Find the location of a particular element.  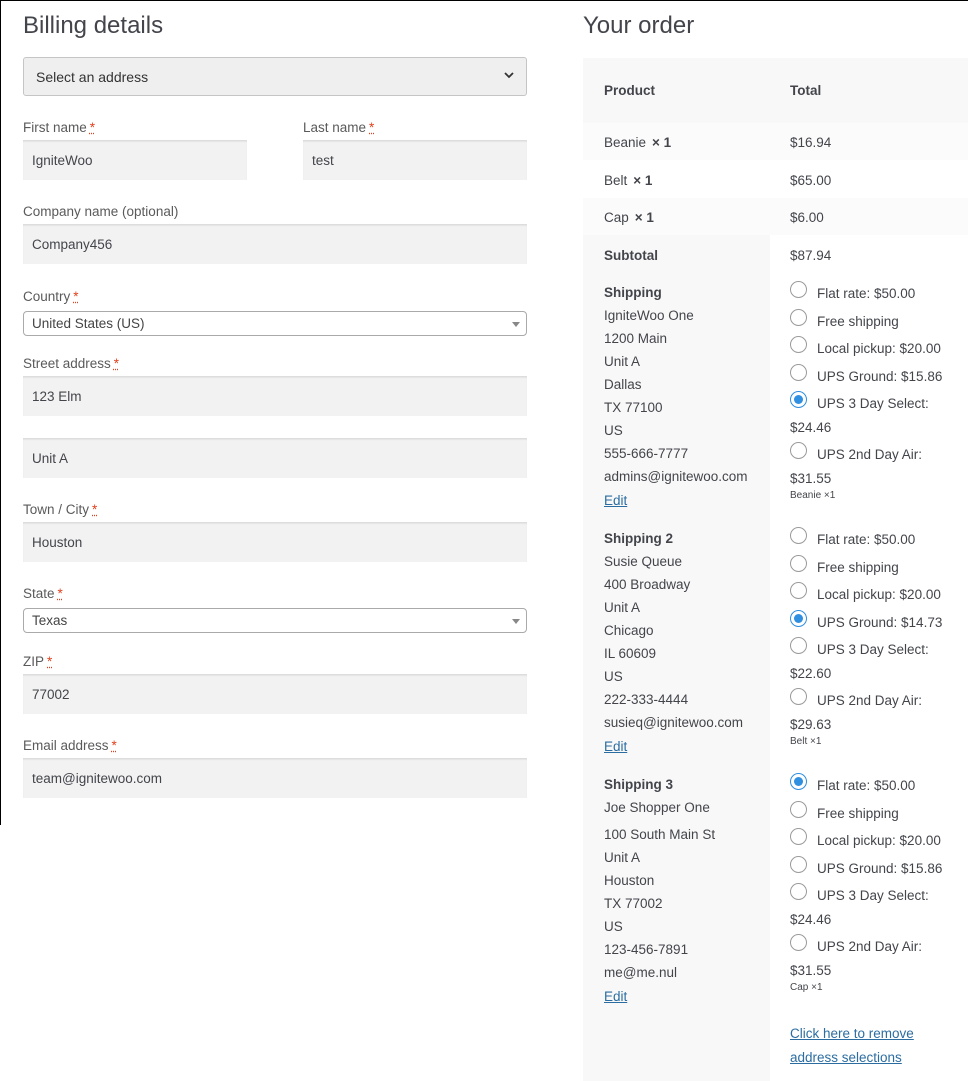

shipping-method-price: $24.46 is located at coordinates (811, 427).